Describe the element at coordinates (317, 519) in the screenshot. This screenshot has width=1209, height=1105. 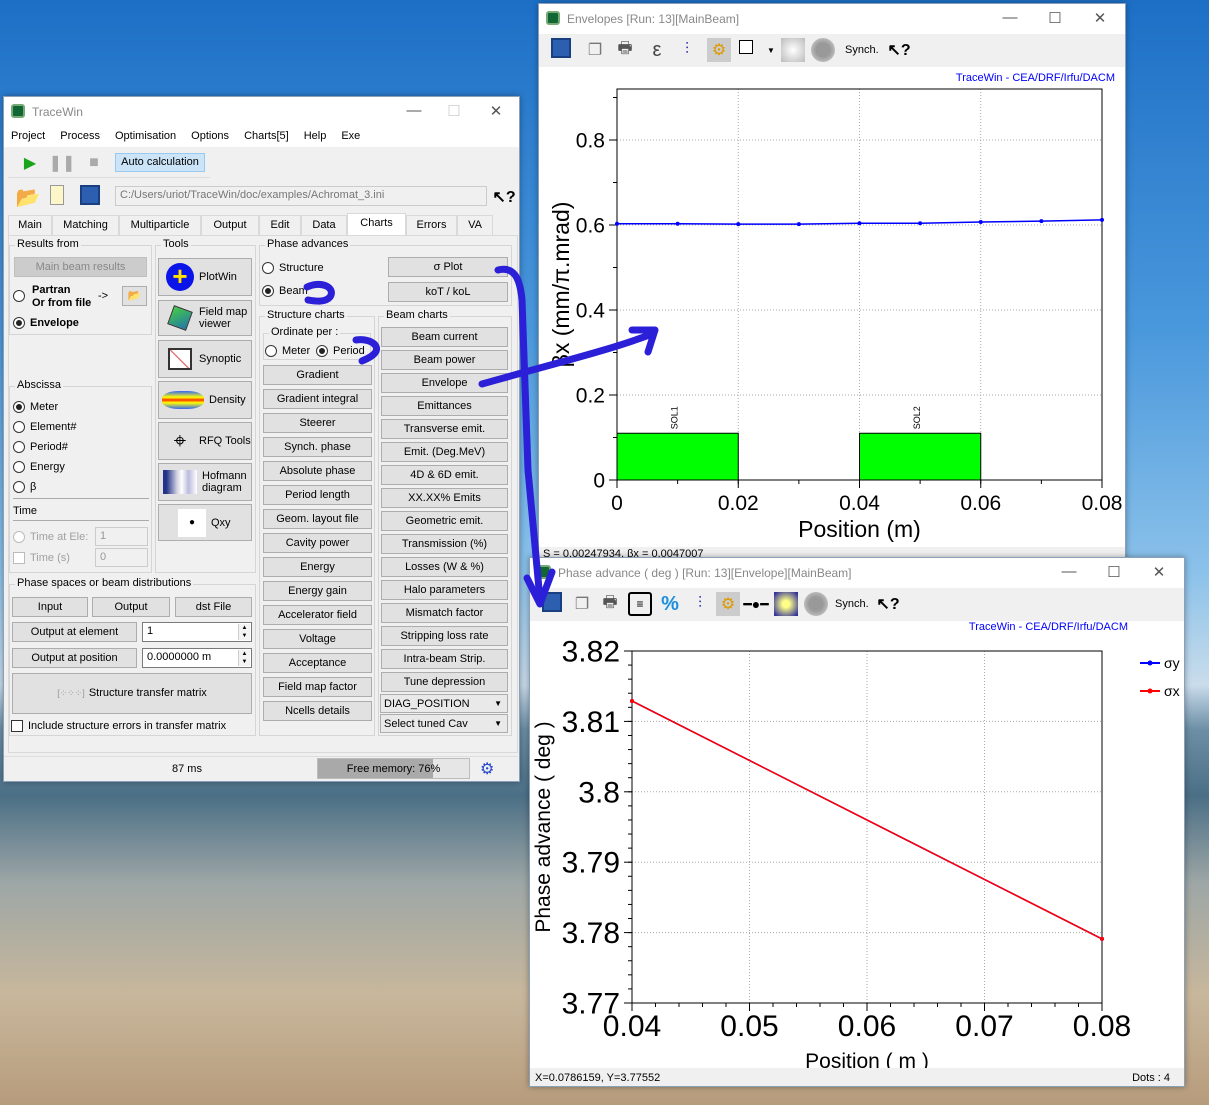
I see `structure-chart-button: Geom. layout file` at that location.